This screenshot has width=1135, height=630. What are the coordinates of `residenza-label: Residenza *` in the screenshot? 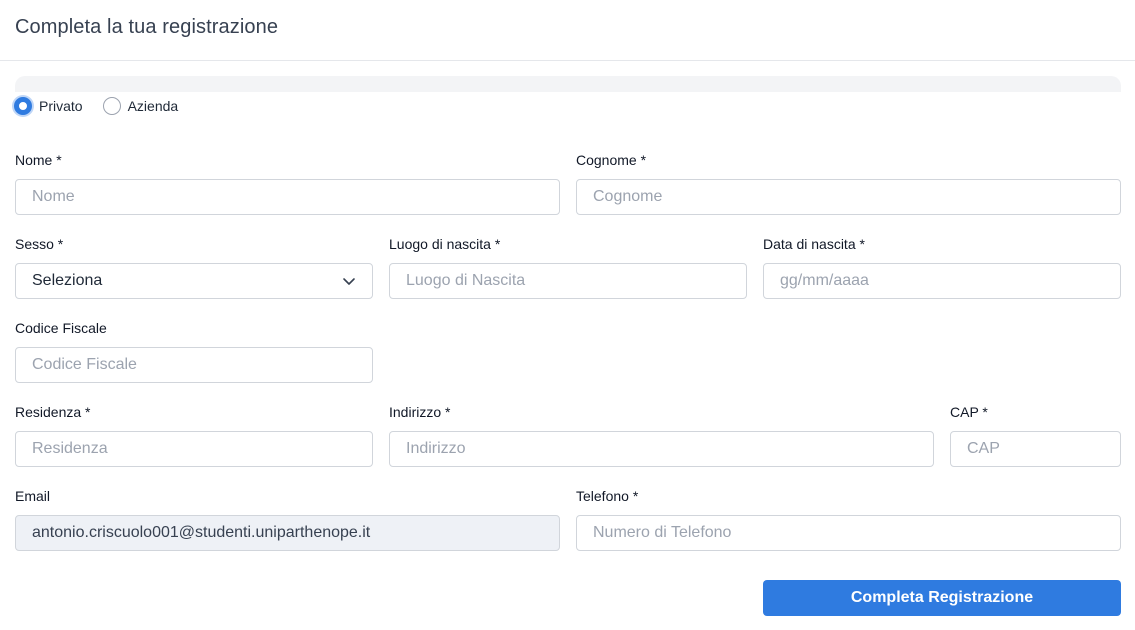 It's located at (53, 412).